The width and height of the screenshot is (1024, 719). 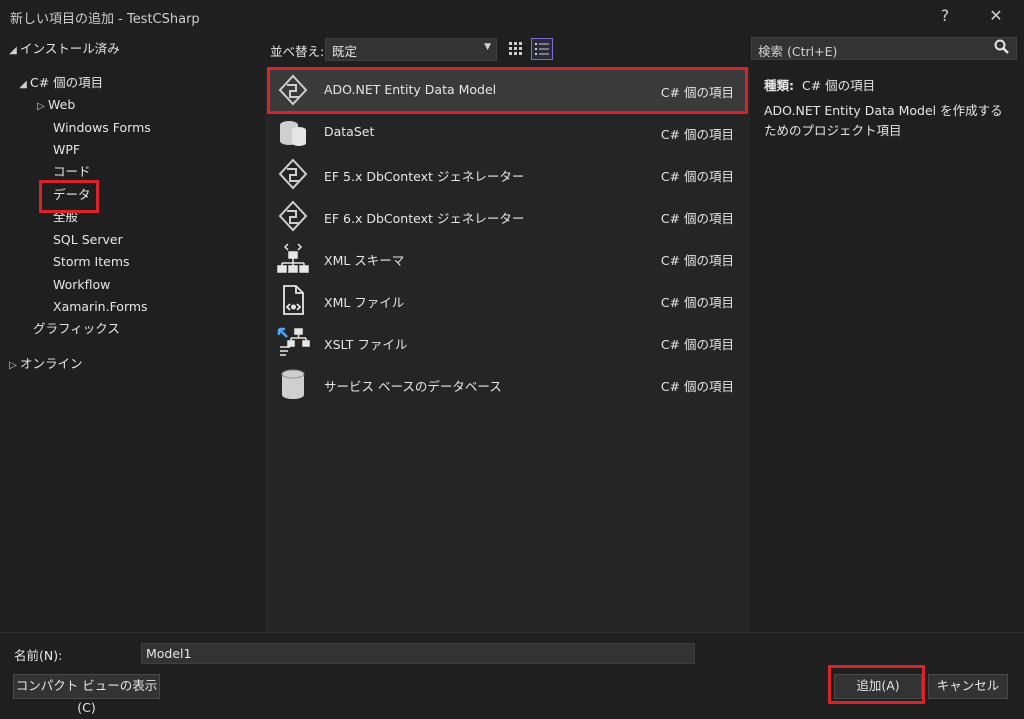 What do you see at coordinates (297, 51) in the screenshot?
I see `sort-label: 並べ替え:` at bounding box center [297, 51].